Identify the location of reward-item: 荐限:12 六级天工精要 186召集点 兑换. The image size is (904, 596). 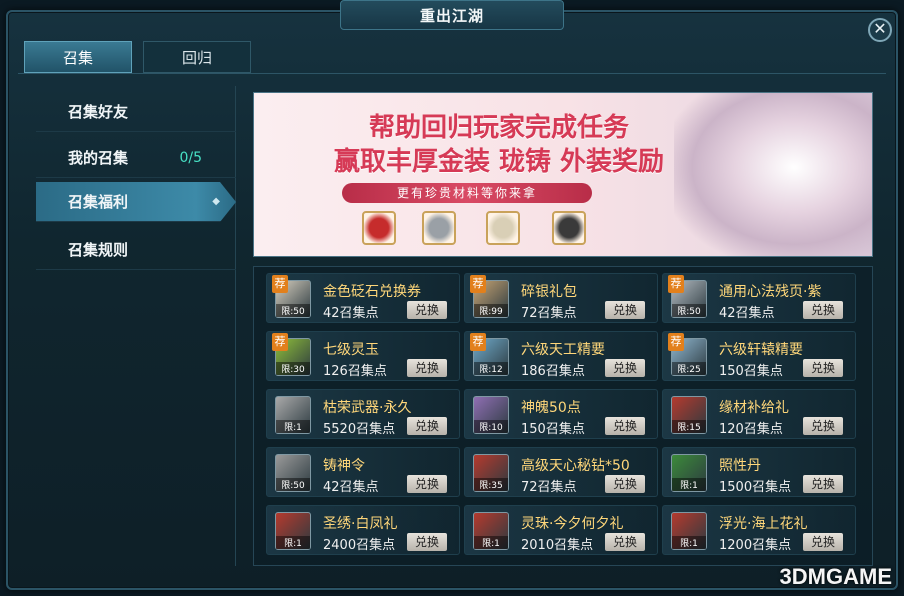
(561, 356).